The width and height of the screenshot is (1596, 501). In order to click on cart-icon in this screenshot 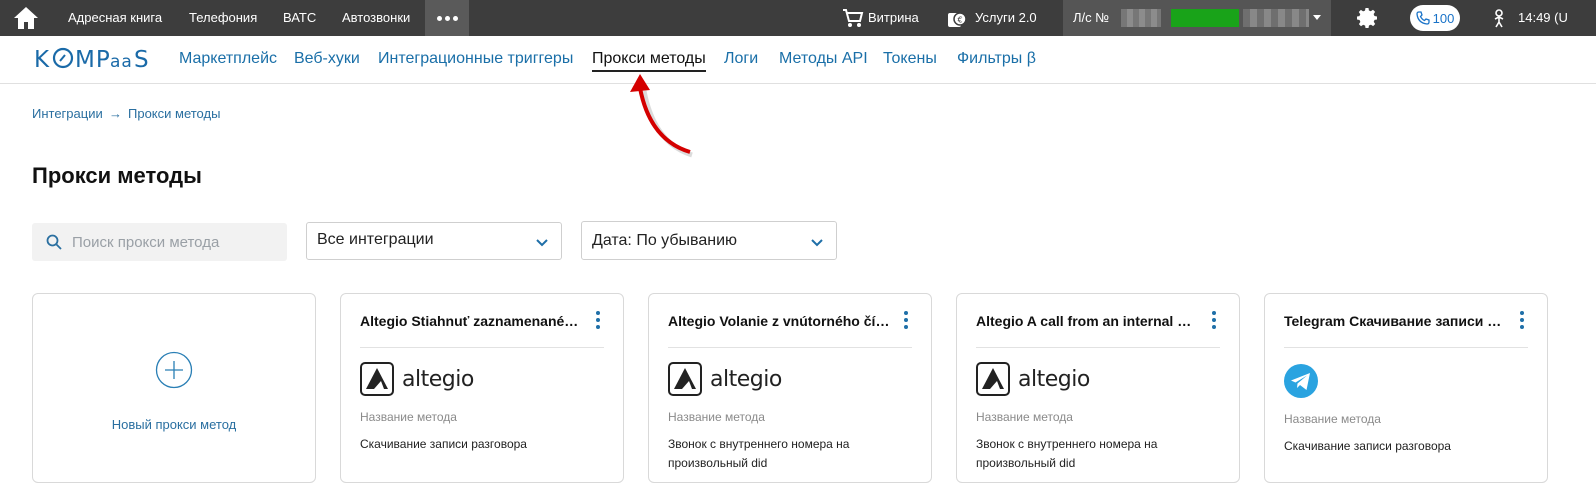, I will do `click(853, 18)`.